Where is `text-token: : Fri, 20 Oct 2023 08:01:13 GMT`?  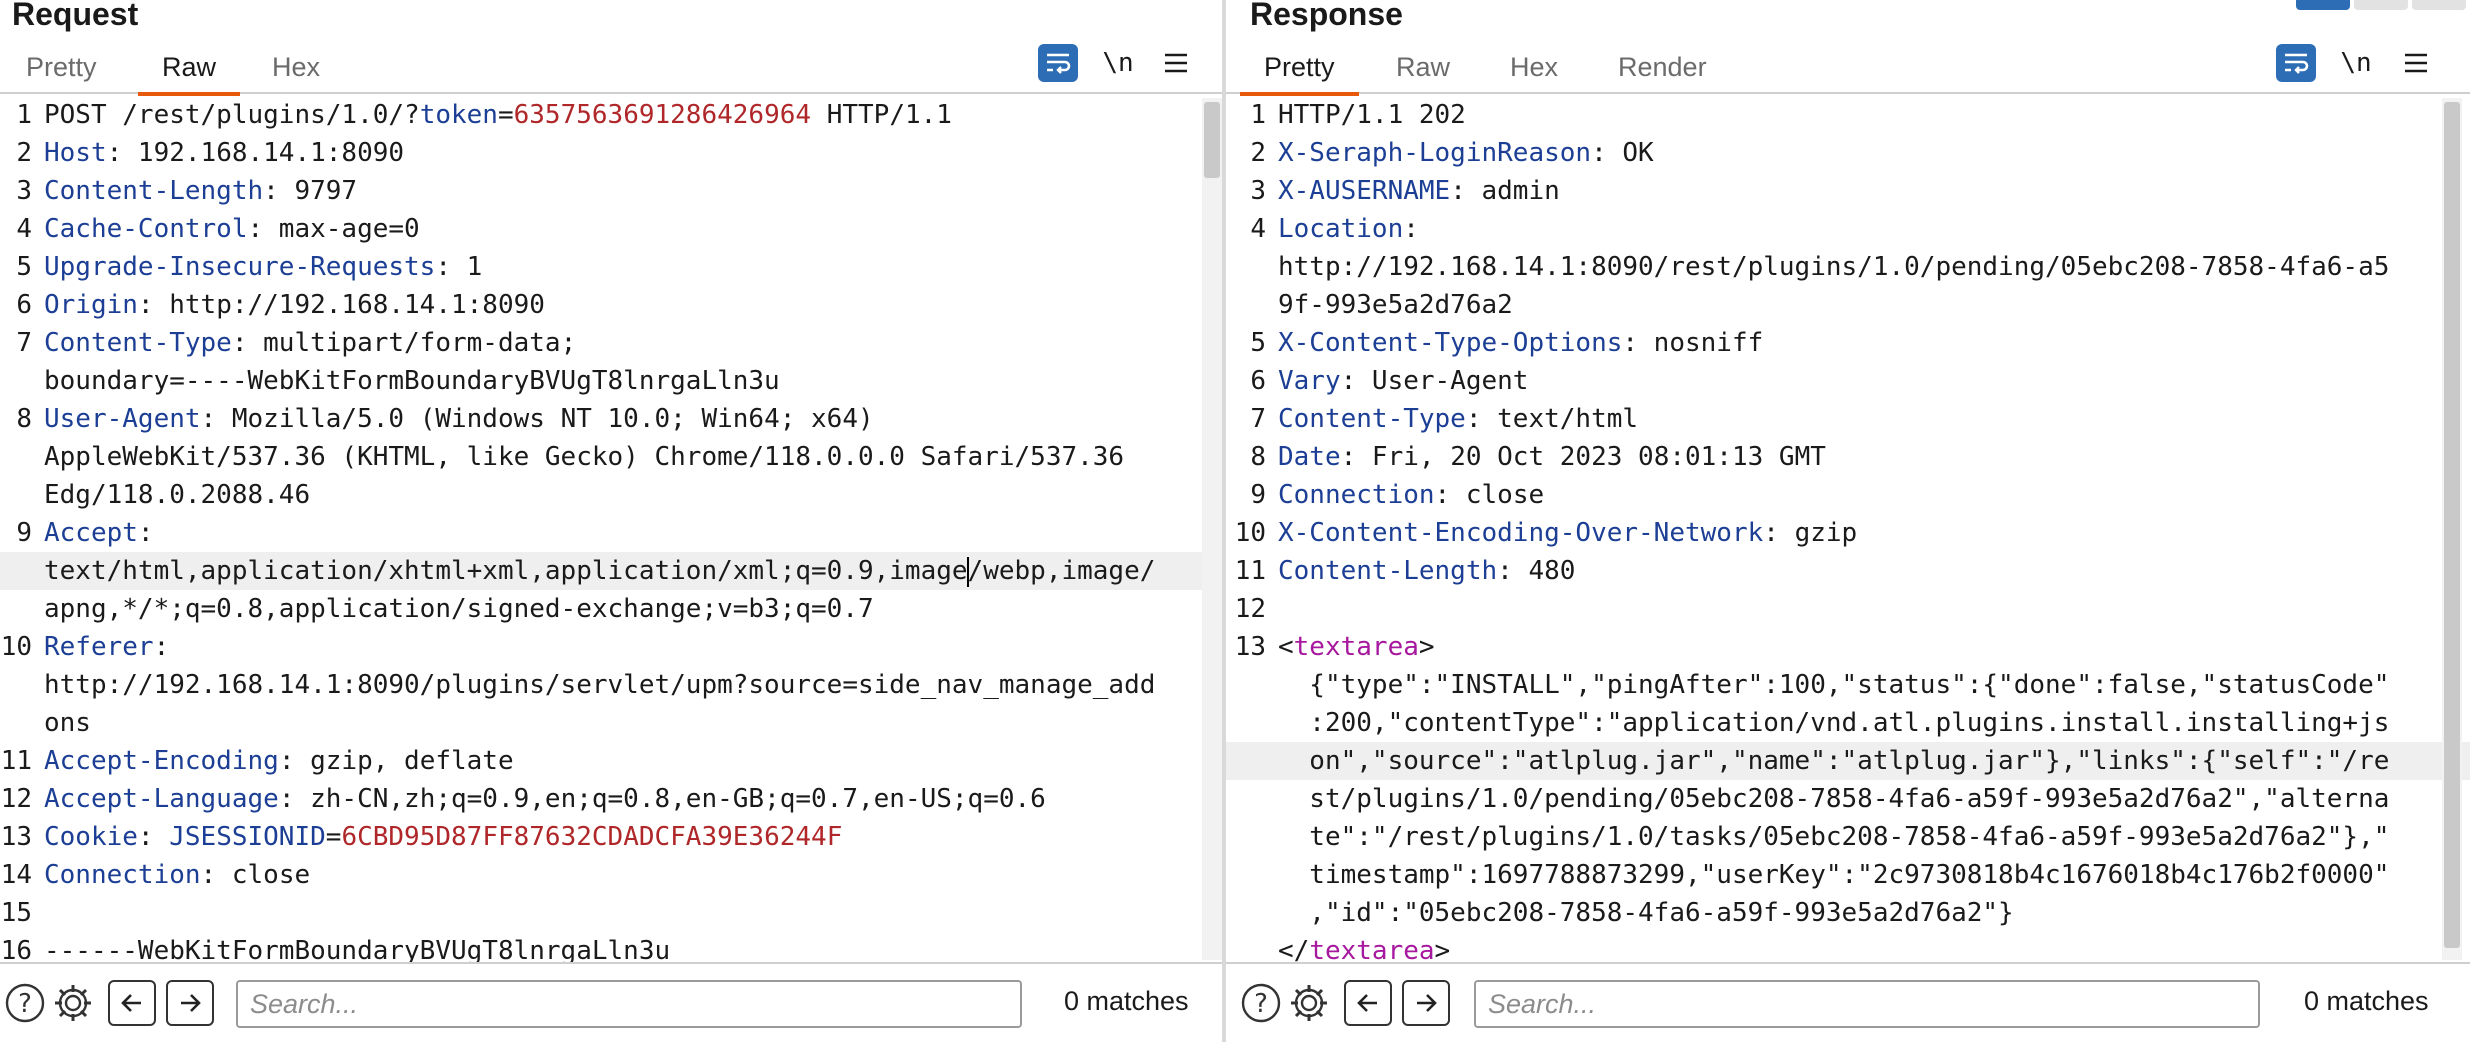
text-token: : Fri, 20 Oct 2023 08:01:13 GMT is located at coordinates (1583, 457).